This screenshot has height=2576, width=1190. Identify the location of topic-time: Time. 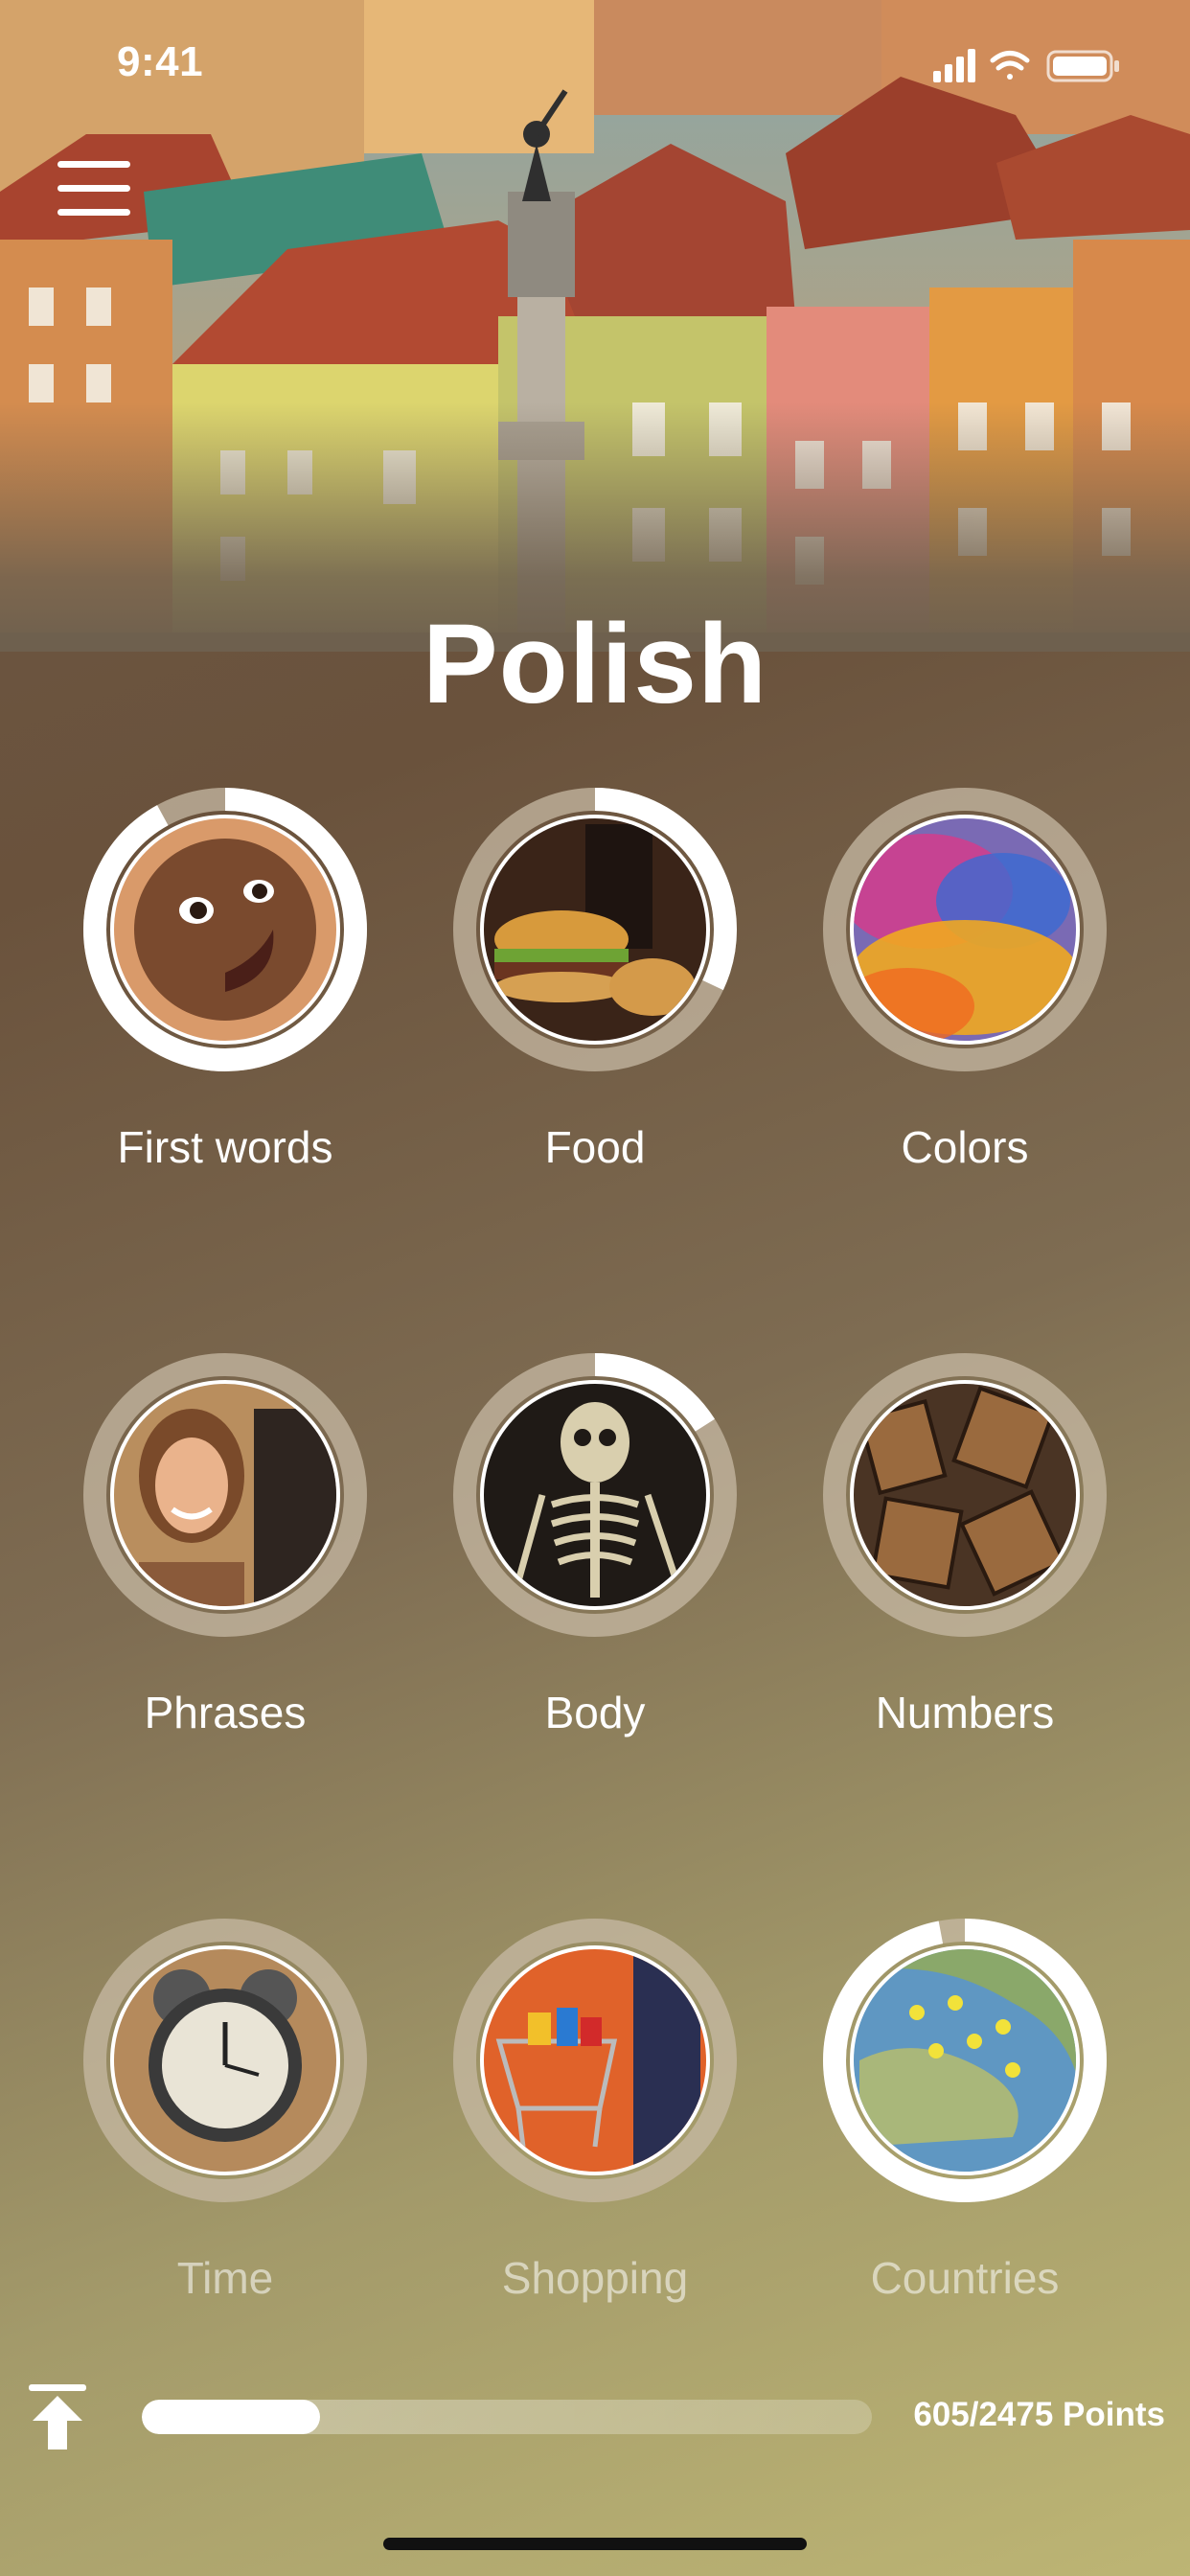
(226, 2137).